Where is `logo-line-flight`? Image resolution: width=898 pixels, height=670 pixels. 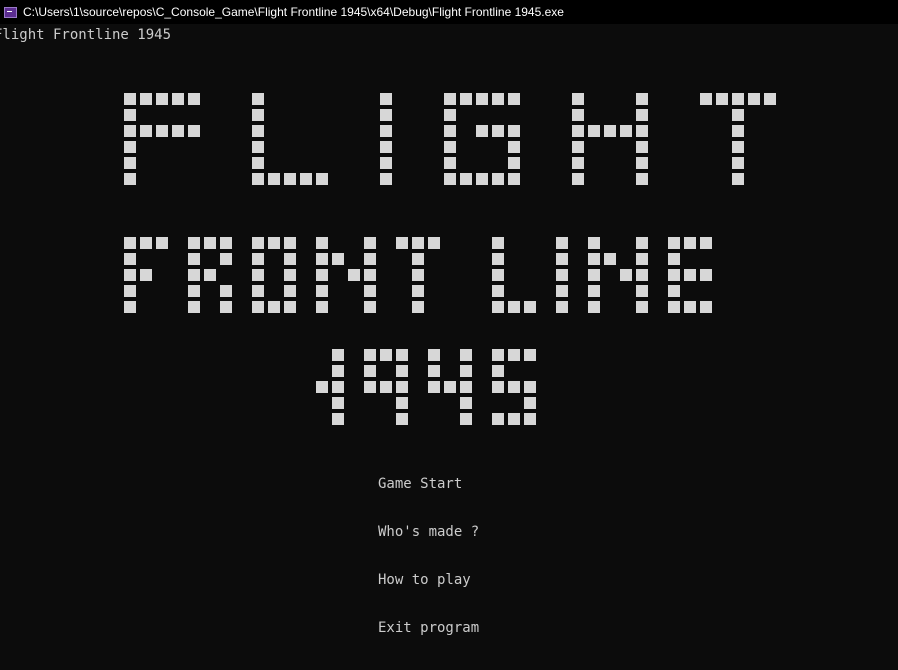
logo-line-flight is located at coordinates (450, 139).